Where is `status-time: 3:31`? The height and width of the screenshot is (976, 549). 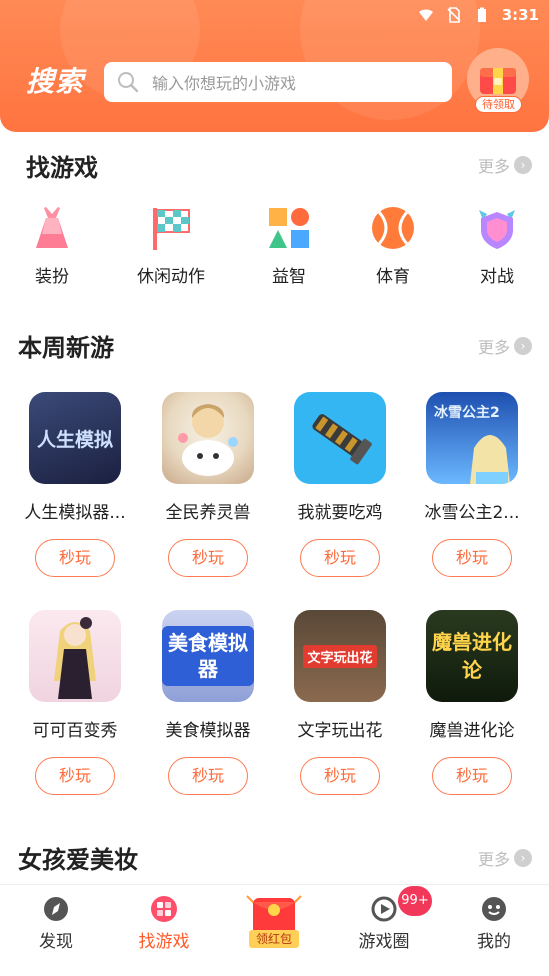 status-time: 3:31 is located at coordinates (520, 15).